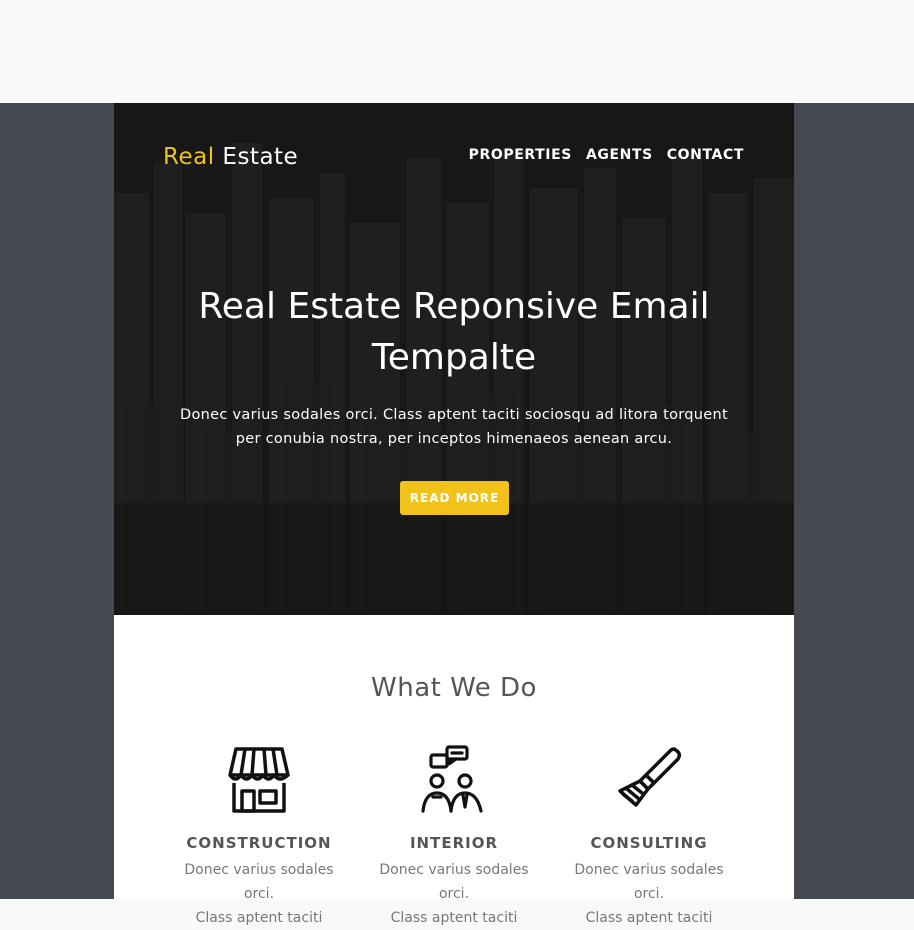 This screenshot has height=930, width=914. What do you see at coordinates (649, 843) in the screenshot?
I see `service-label: CONSULTING` at bounding box center [649, 843].